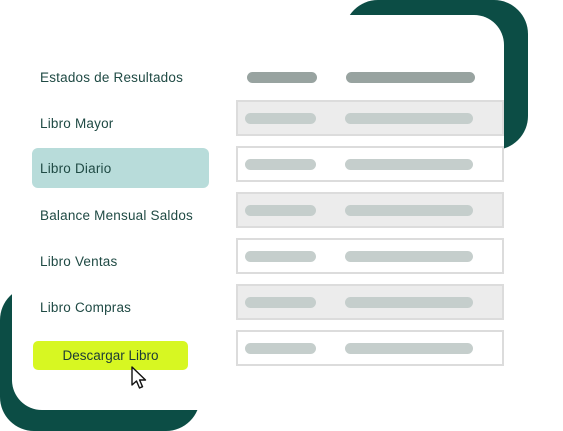 The height and width of the screenshot is (431, 563). Describe the element at coordinates (139, 377) in the screenshot. I see `arrow-cursor-icon` at that location.